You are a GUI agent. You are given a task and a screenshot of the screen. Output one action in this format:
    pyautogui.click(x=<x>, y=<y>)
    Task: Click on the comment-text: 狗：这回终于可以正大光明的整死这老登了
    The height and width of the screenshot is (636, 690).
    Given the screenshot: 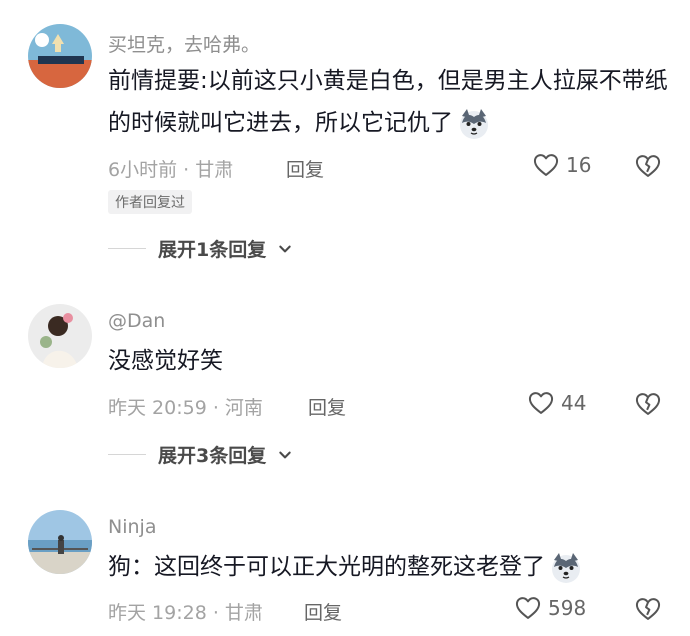 What is the action you would take?
    pyautogui.click(x=388, y=567)
    